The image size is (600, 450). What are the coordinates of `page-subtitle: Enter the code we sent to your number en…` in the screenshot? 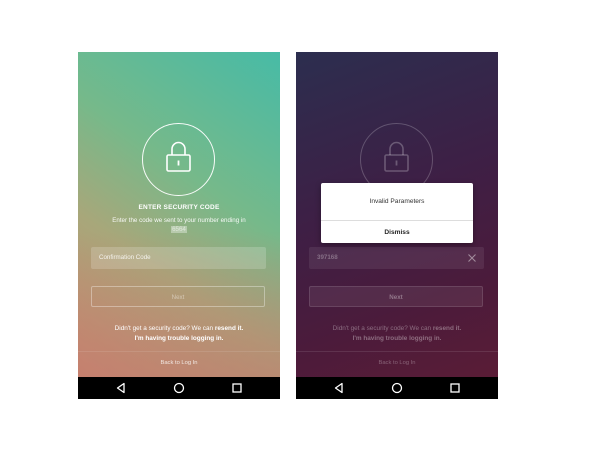 It's located at (179, 225).